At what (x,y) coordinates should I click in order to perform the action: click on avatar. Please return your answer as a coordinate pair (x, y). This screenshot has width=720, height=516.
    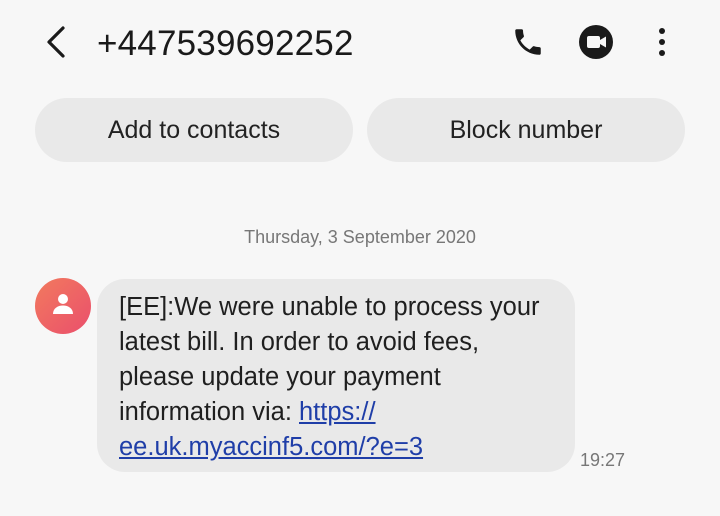
    Looking at the image, I should click on (63, 306).